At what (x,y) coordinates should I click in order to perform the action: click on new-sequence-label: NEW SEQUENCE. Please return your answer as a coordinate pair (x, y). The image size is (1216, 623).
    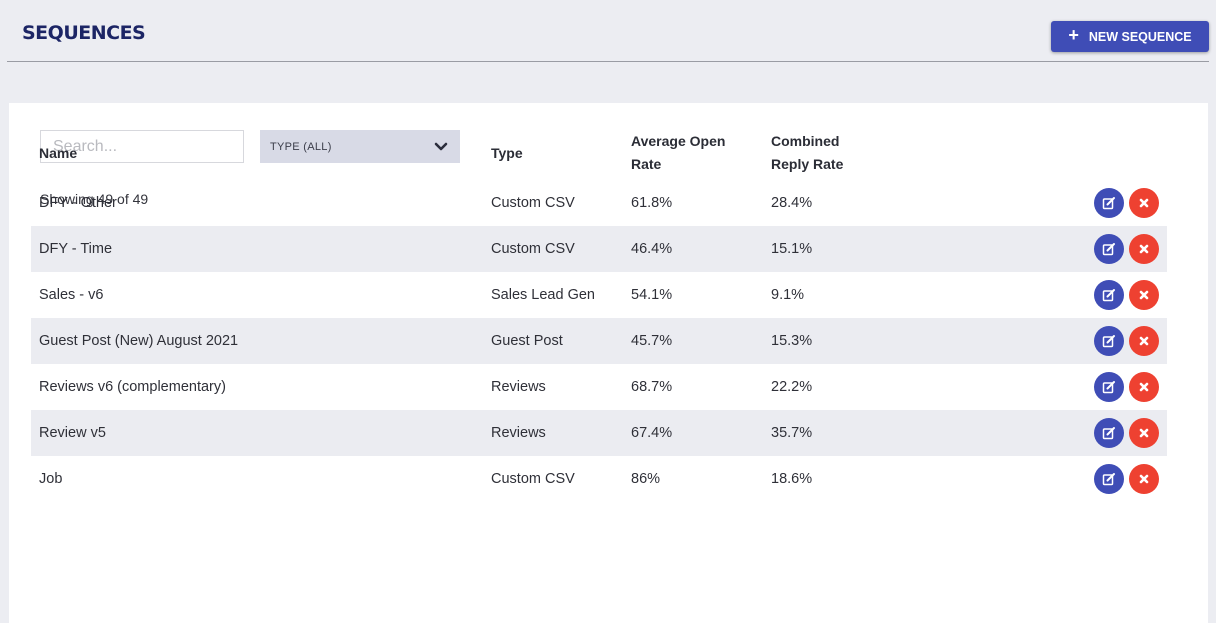
    Looking at the image, I should click on (1140, 36).